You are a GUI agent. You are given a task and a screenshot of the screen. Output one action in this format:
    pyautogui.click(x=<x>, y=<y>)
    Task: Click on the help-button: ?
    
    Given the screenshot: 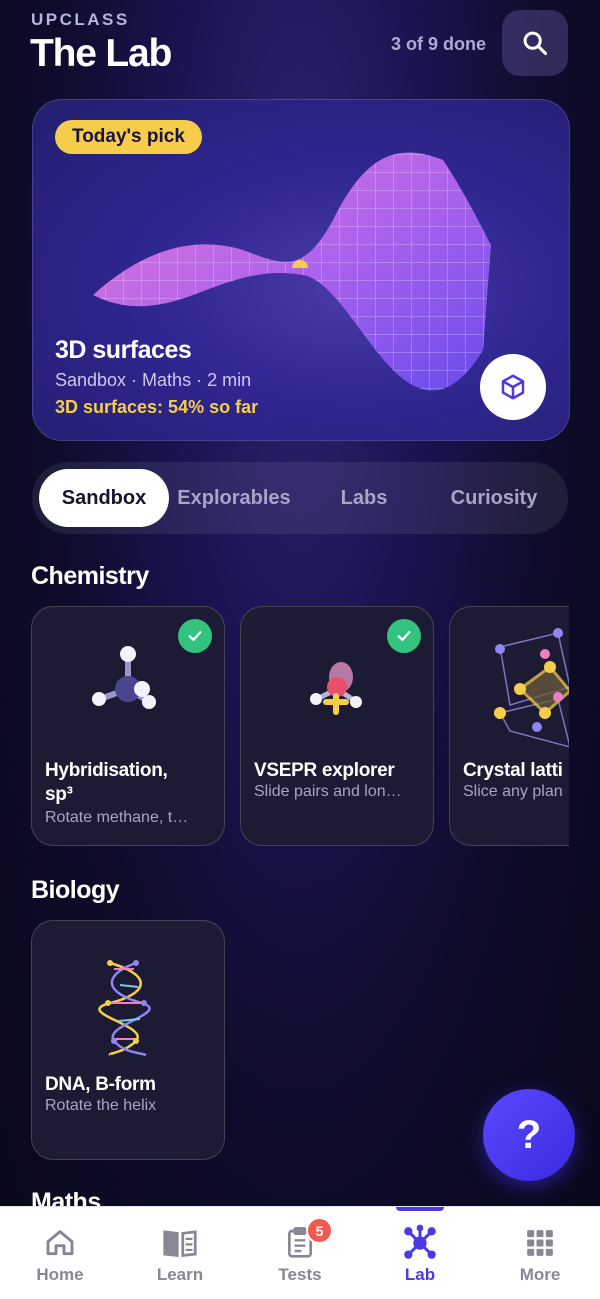 What is the action you would take?
    pyautogui.click(x=529, y=1135)
    